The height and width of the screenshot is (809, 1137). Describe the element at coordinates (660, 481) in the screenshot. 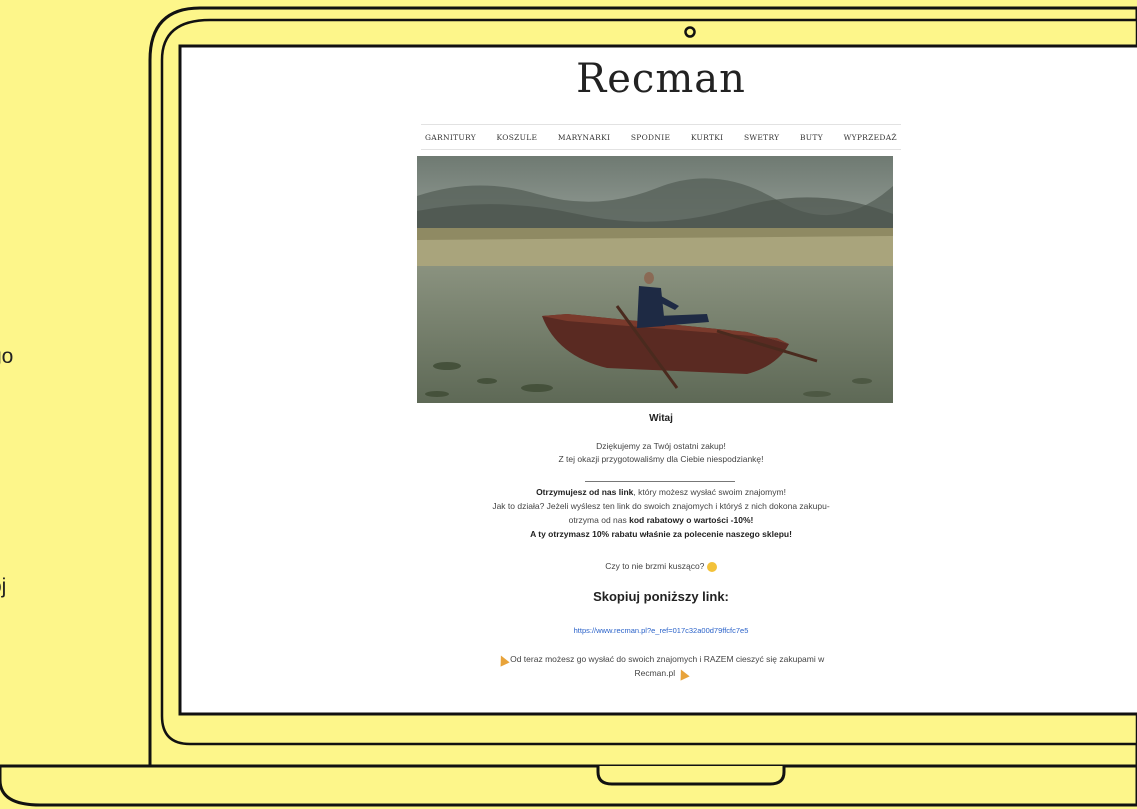

I see `divider-line` at that location.